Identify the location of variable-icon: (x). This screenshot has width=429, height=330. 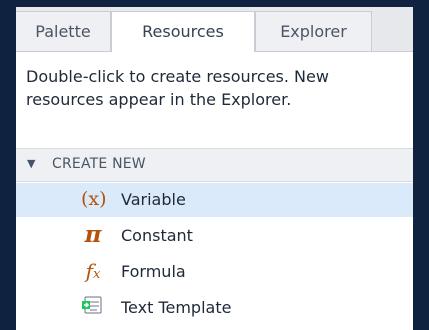
(94, 199).